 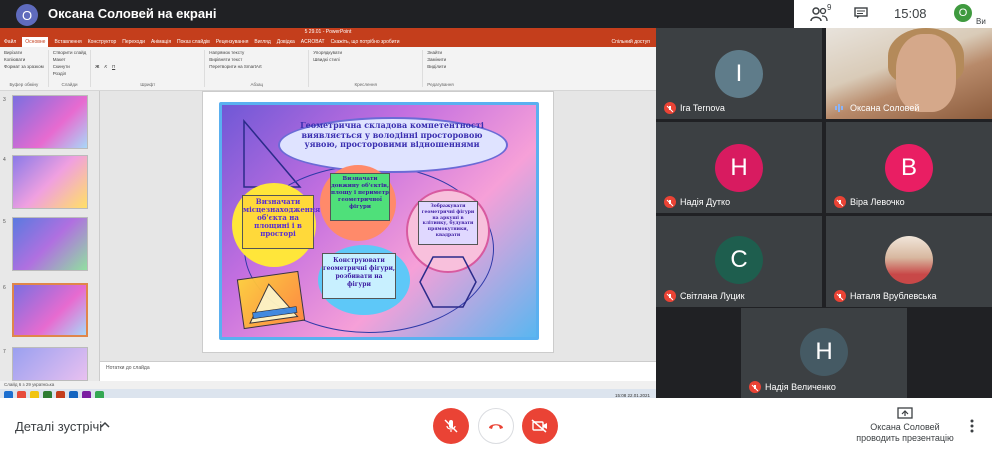 What do you see at coordinates (161, 42) in the screenshot?
I see `ppt-tab: Анімація` at bounding box center [161, 42].